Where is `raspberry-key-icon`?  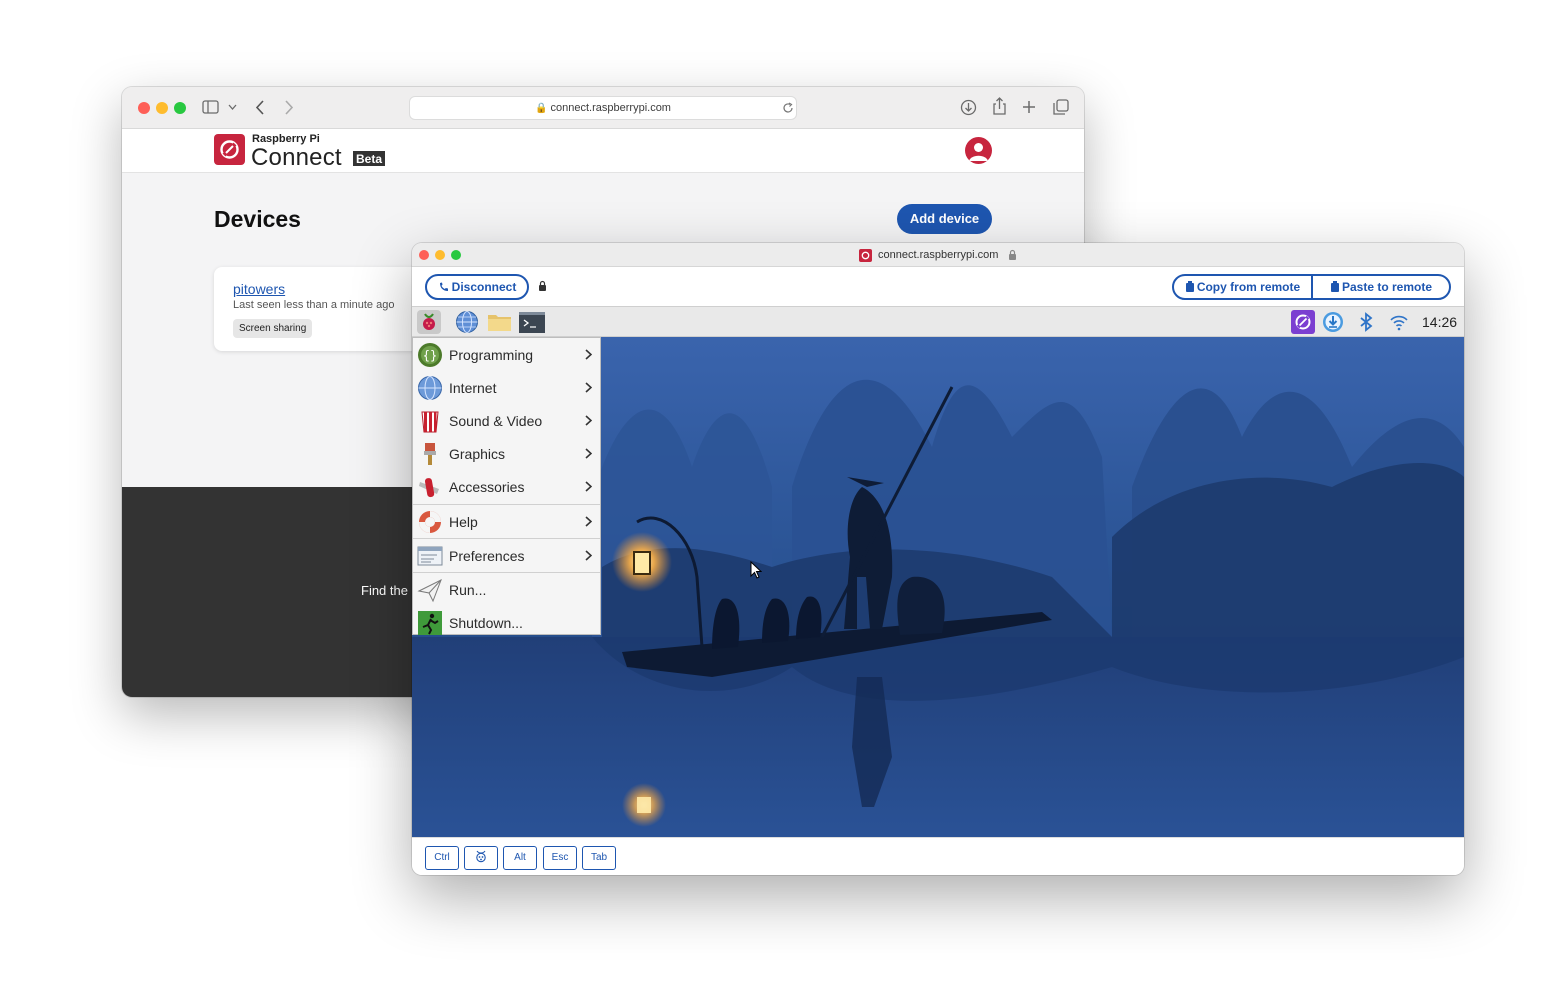 raspberry-key-icon is located at coordinates (481, 856).